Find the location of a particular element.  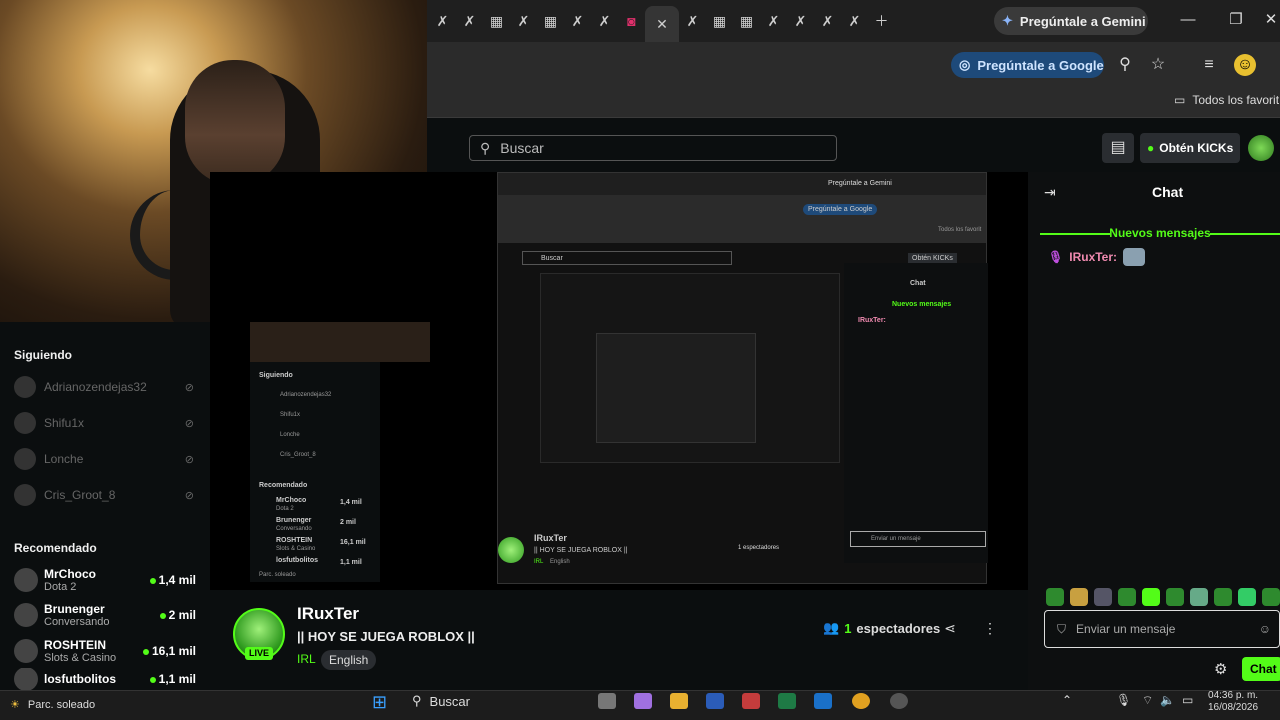

chat-settings-gear-icon: ⚙ is located at coordinates (1220, 669).